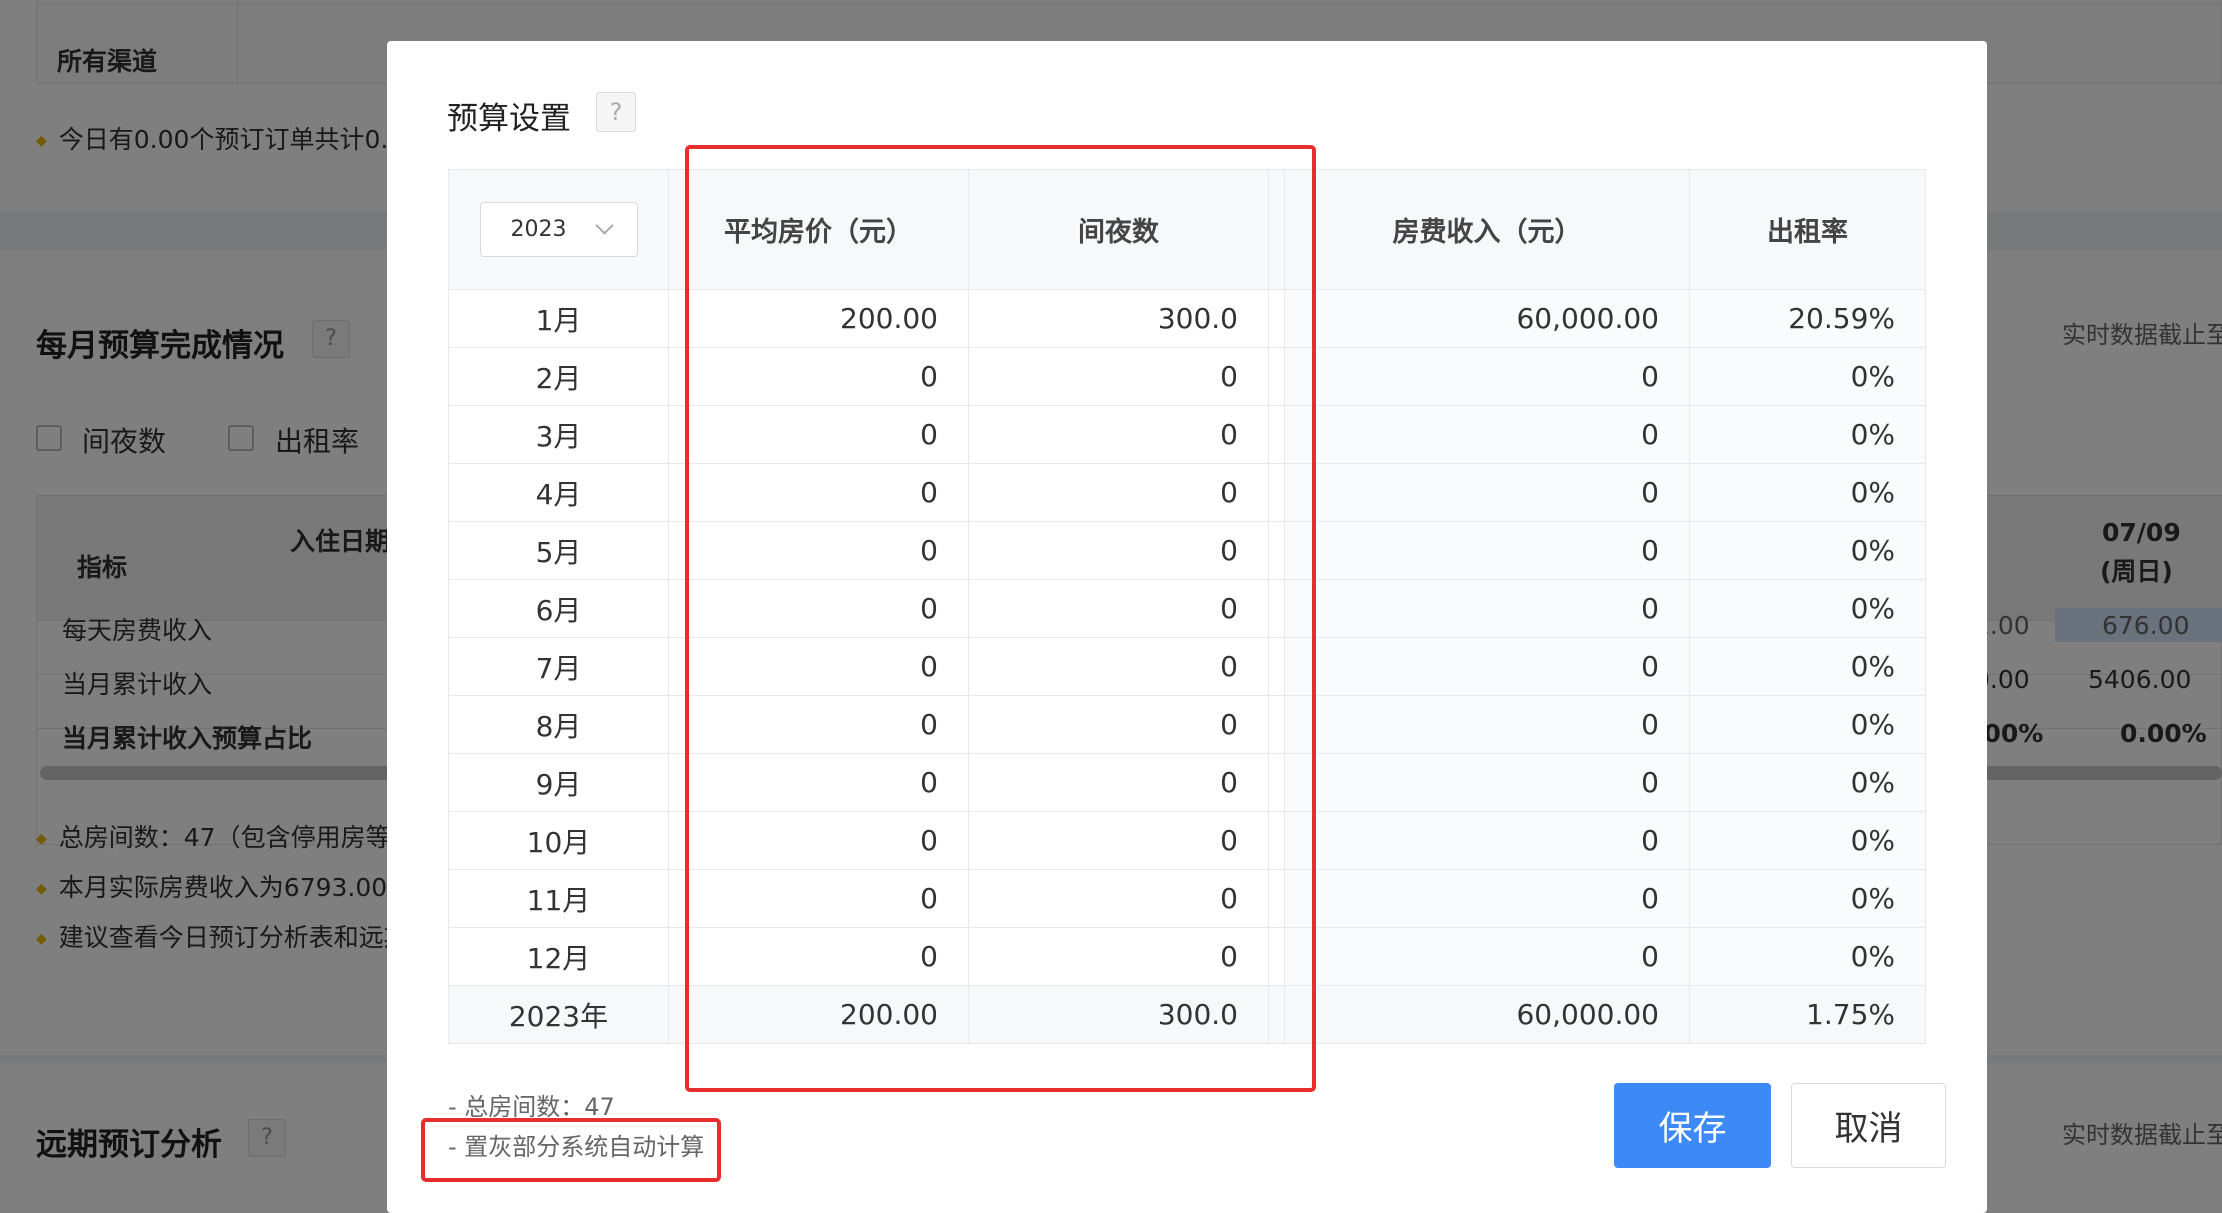 This screenshot has width=2222, height=1213. Describe the element at coordinates (558, 376) in the screenshot. I see `month-cell: 2月` at that location.